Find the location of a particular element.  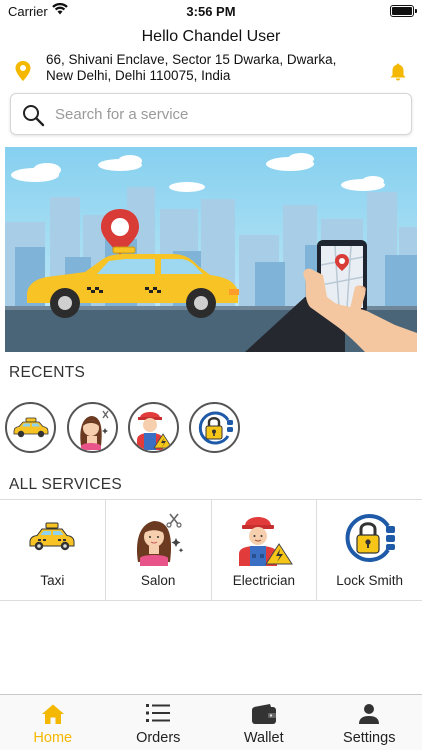

service-electrician-tile: Electrician is located at coordinates (264, 550).